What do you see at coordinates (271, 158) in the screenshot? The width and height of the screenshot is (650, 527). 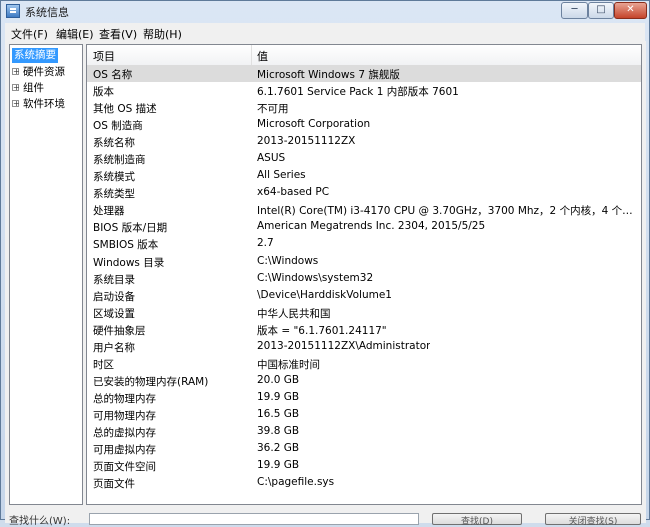 I see `cell-value: ASUS` at bounding box center [271, 158].